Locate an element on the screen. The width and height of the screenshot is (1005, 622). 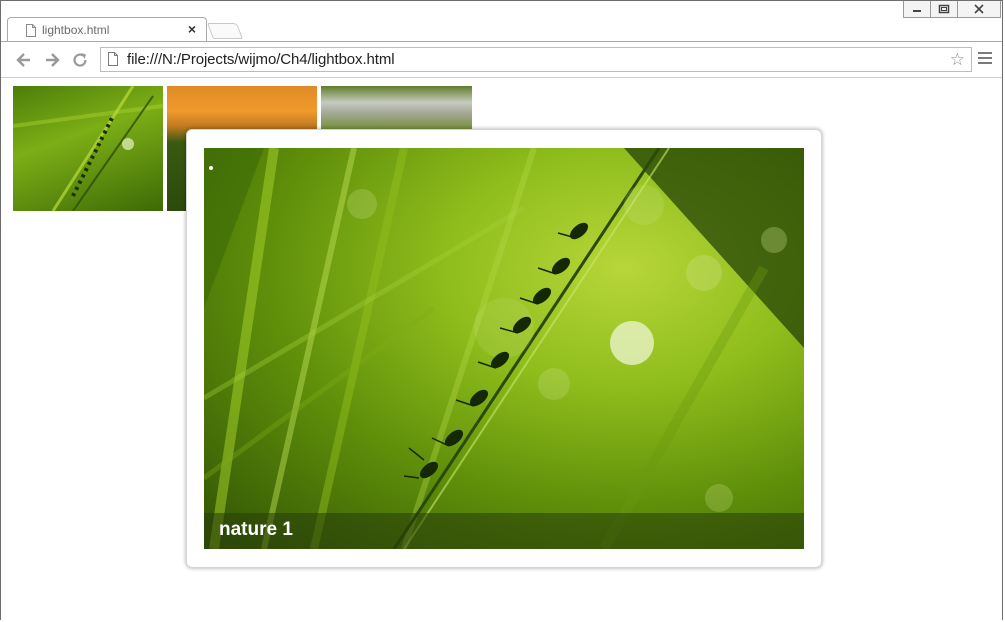
maximize-button is located at coordinates (944, 9).